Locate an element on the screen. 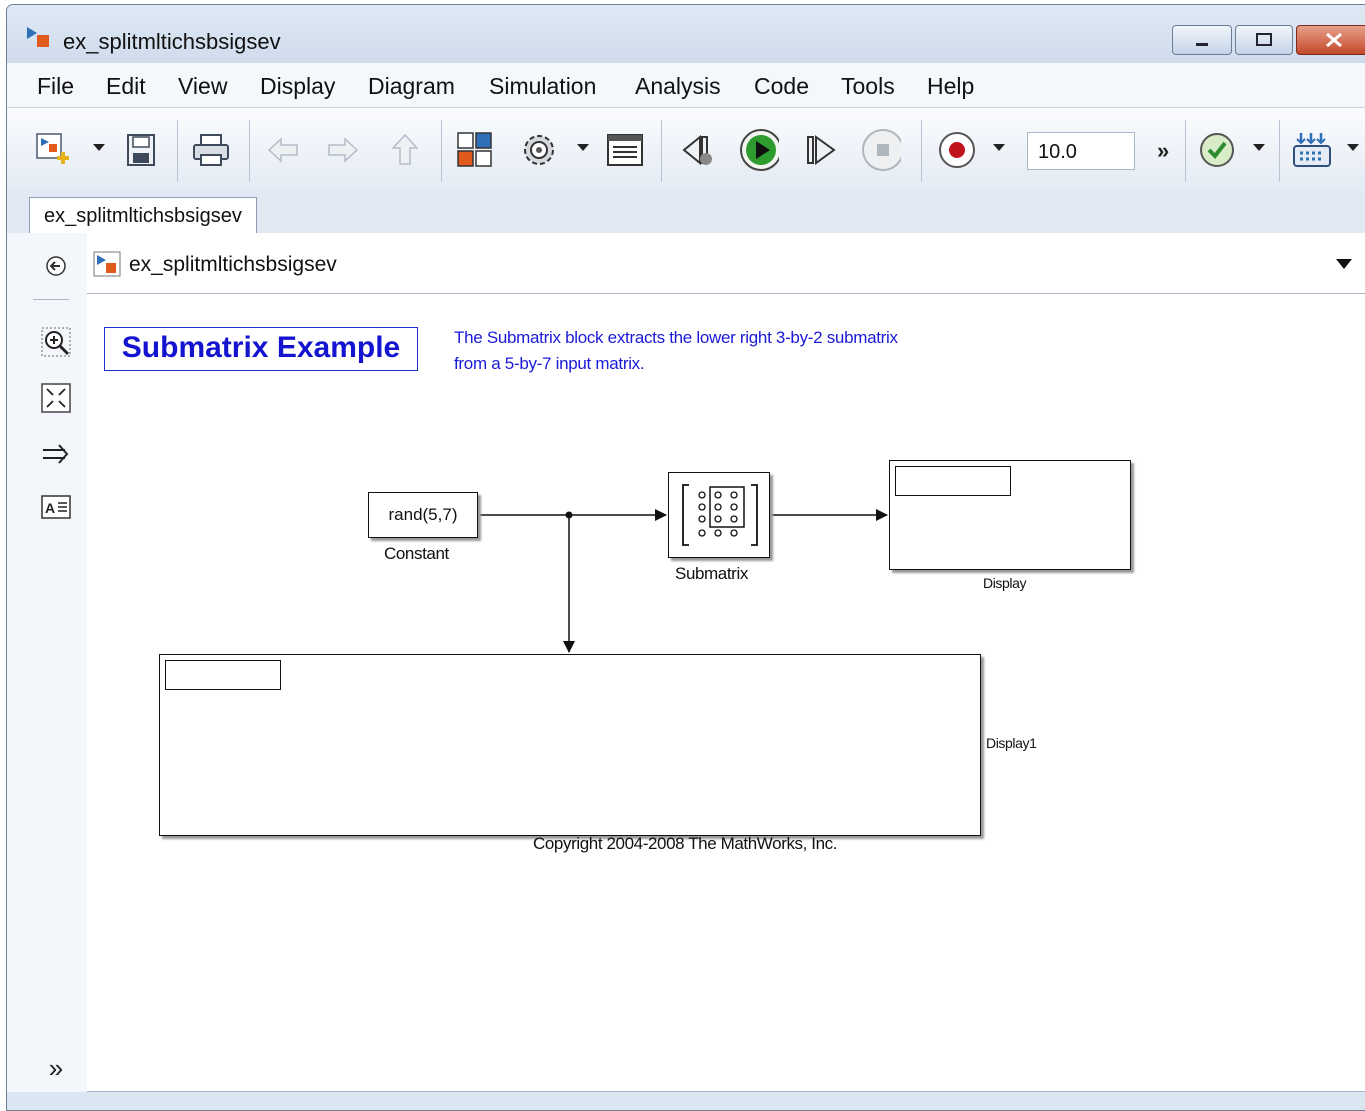  constant-block: rand(5,7) is located at coordinates (423, 515).